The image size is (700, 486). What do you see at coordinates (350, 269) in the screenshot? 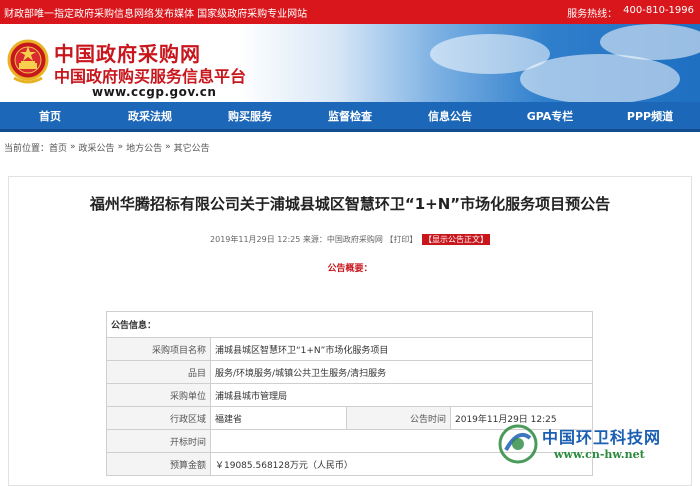
I see `summary-heading: 公告概要：` at bounding box center [350, 269].